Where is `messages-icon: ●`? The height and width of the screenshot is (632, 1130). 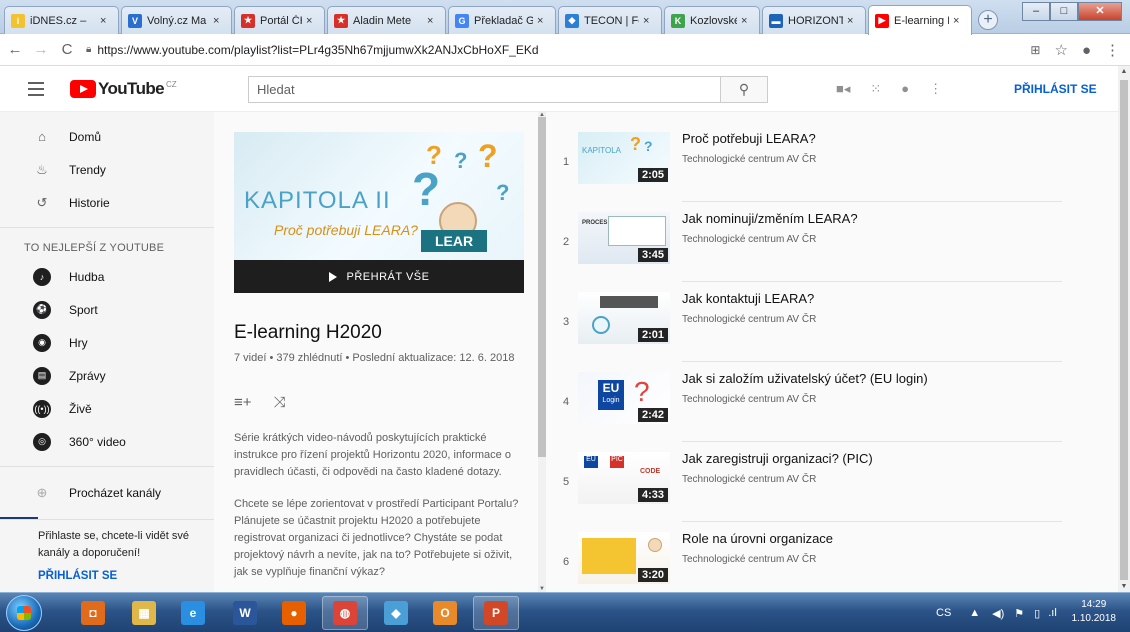
messages-icon: ● is located at coordinates (905, 89).